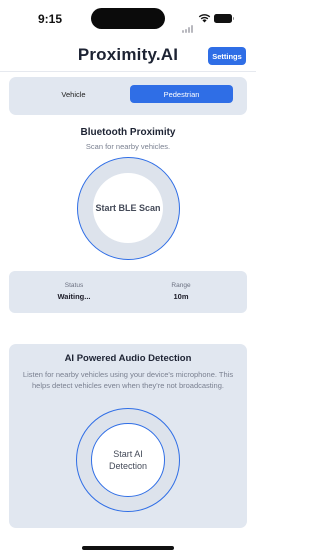 Image resolution: width=320 pixels, height=556 pixels. What do you see at coordinates (74, 285) in the screenshot?
I see `status-label: Status` at bounding box center [74, 285].